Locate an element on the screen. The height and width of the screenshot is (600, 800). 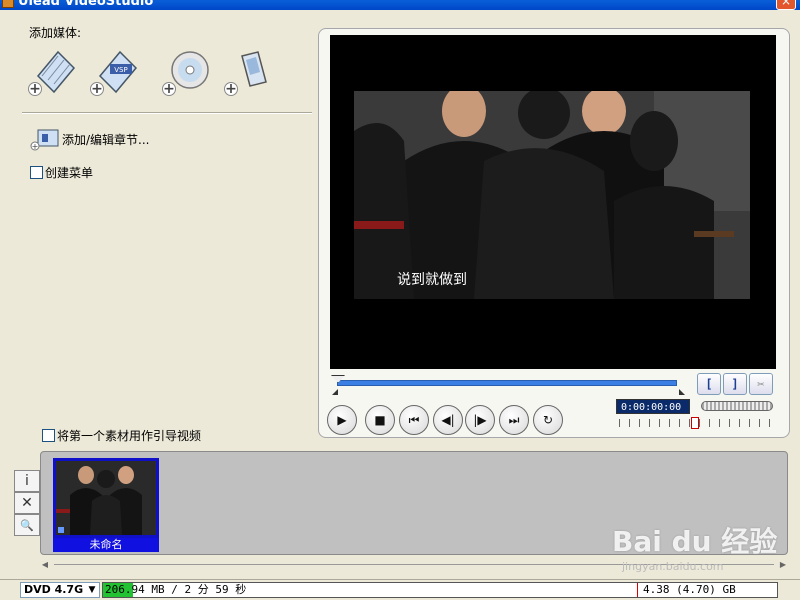
delete-button: ✕ is located at coordinates (27, 503).